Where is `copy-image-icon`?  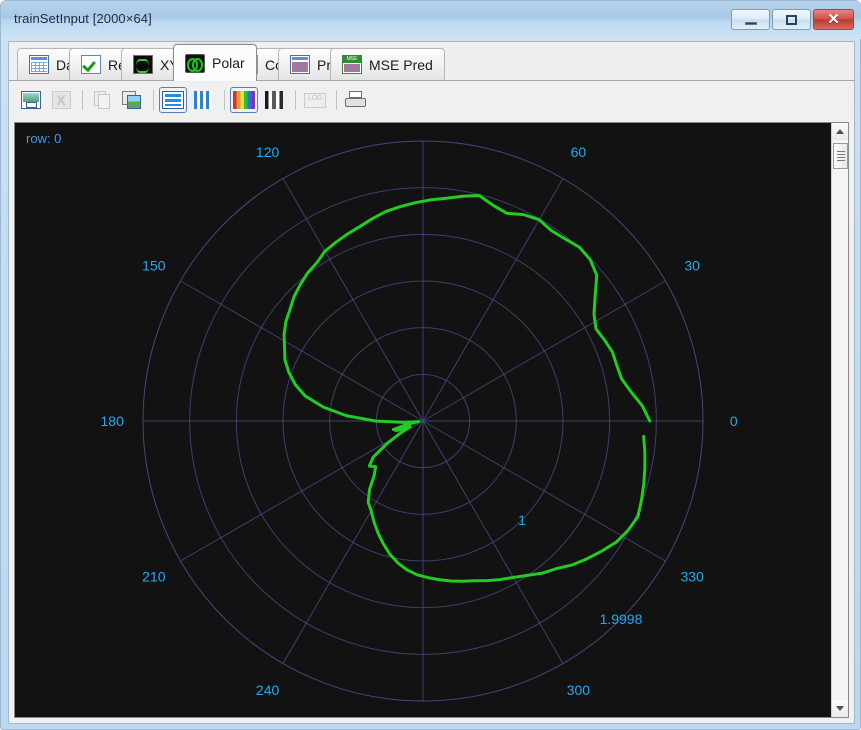 copy-image-icon is located at coordinates (132, 100).